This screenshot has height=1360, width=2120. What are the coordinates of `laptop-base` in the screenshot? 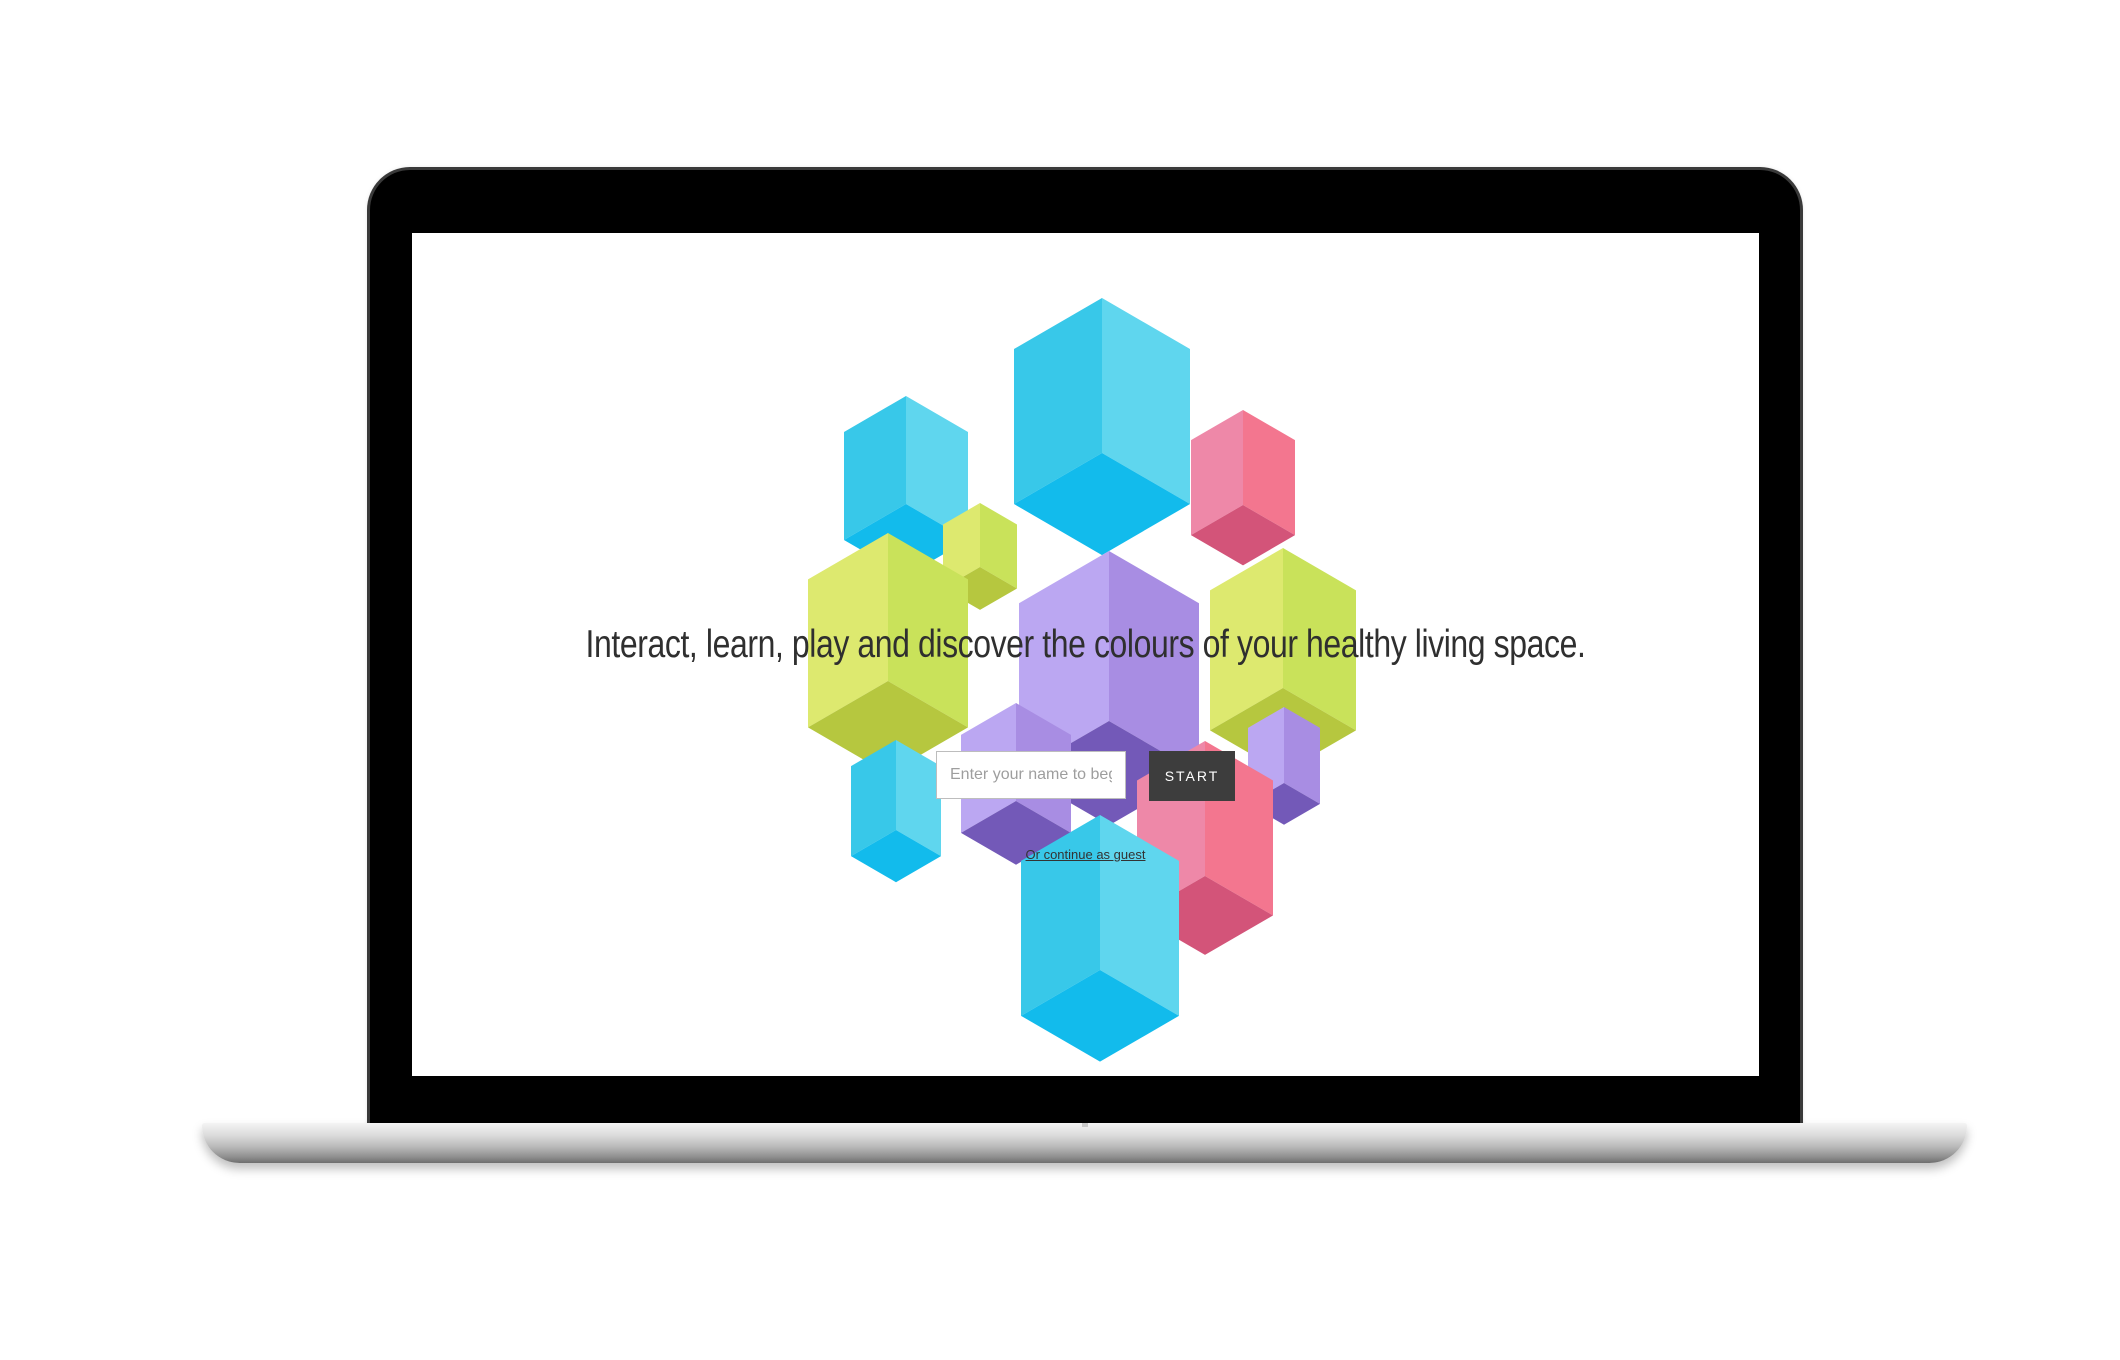 It's located at (1084, 1143).